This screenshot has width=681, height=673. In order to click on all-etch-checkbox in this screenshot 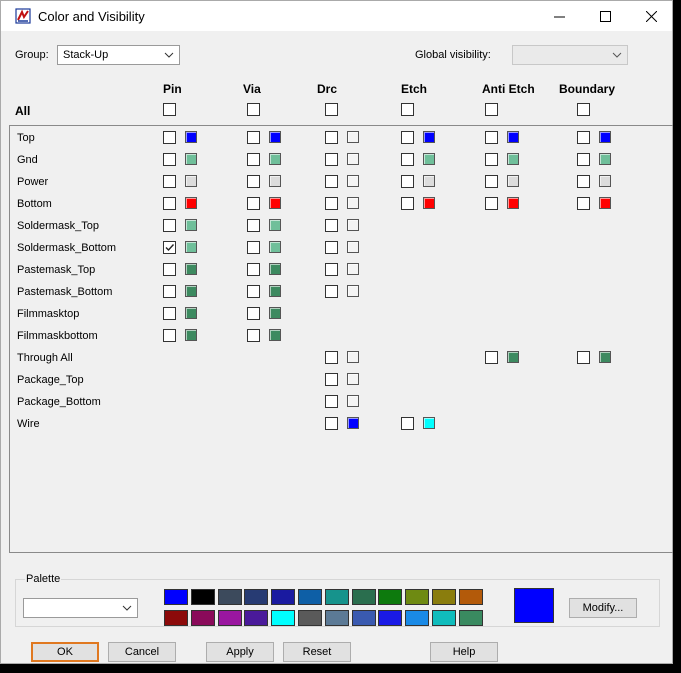, I will do `click(407, 109)`.